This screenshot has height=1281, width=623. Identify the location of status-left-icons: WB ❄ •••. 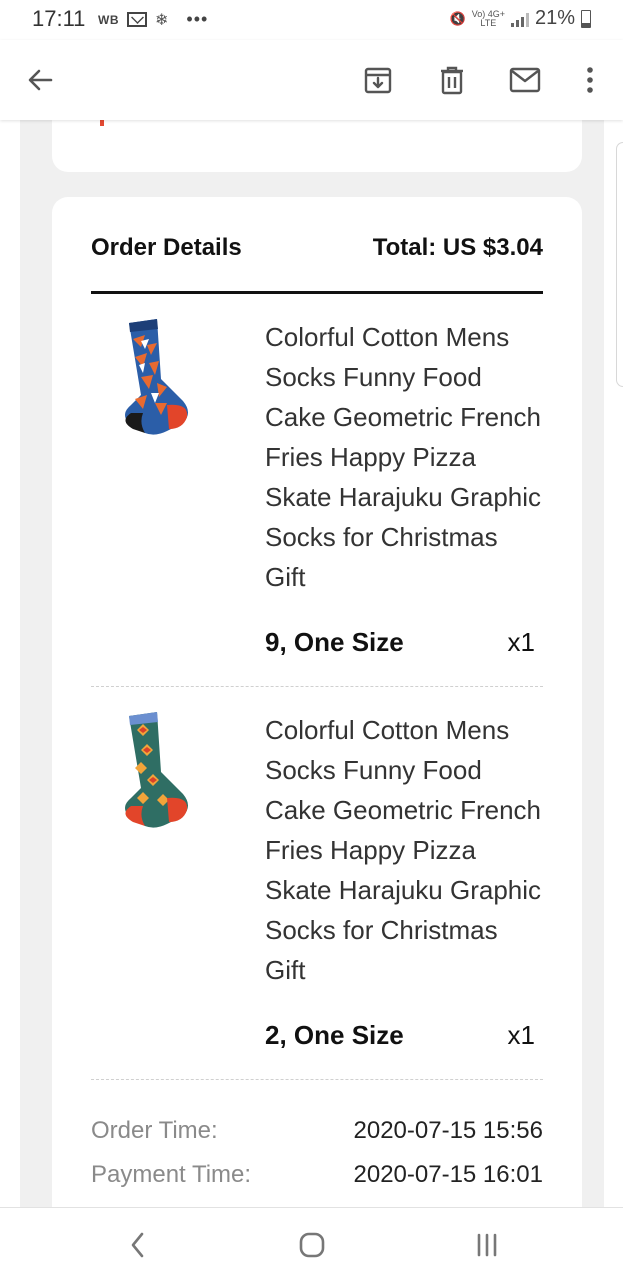
(153, 19).